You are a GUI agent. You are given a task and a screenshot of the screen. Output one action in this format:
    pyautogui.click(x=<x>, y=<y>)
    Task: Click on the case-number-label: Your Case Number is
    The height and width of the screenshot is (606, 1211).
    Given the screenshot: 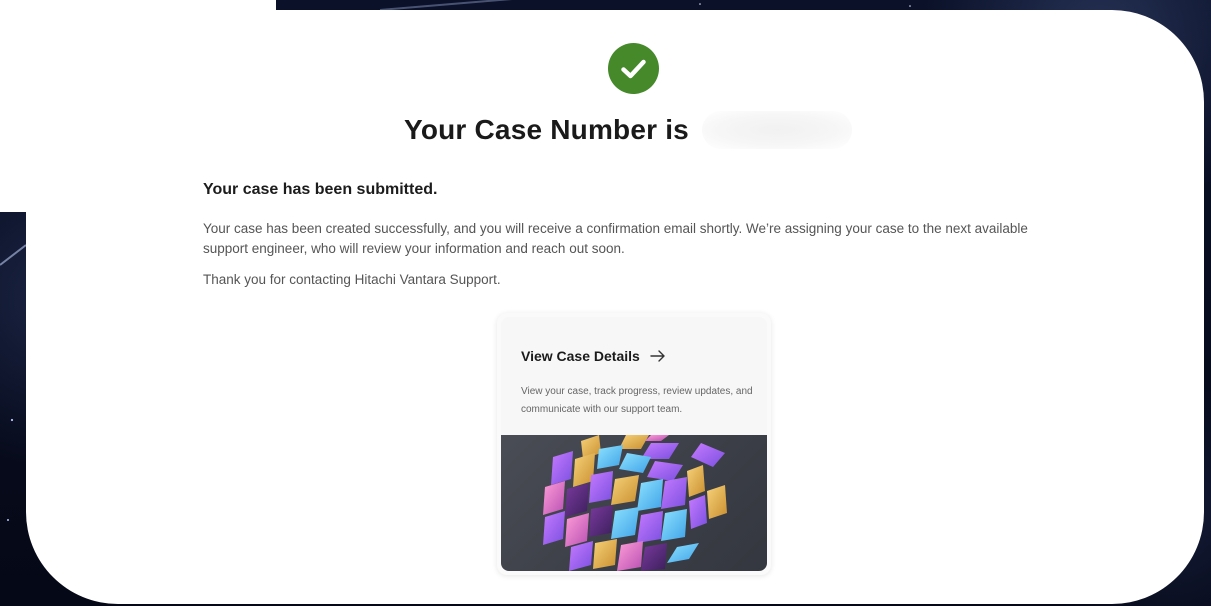 What is the action you would take?
    pyautogui.click(x=546, y=129)
    